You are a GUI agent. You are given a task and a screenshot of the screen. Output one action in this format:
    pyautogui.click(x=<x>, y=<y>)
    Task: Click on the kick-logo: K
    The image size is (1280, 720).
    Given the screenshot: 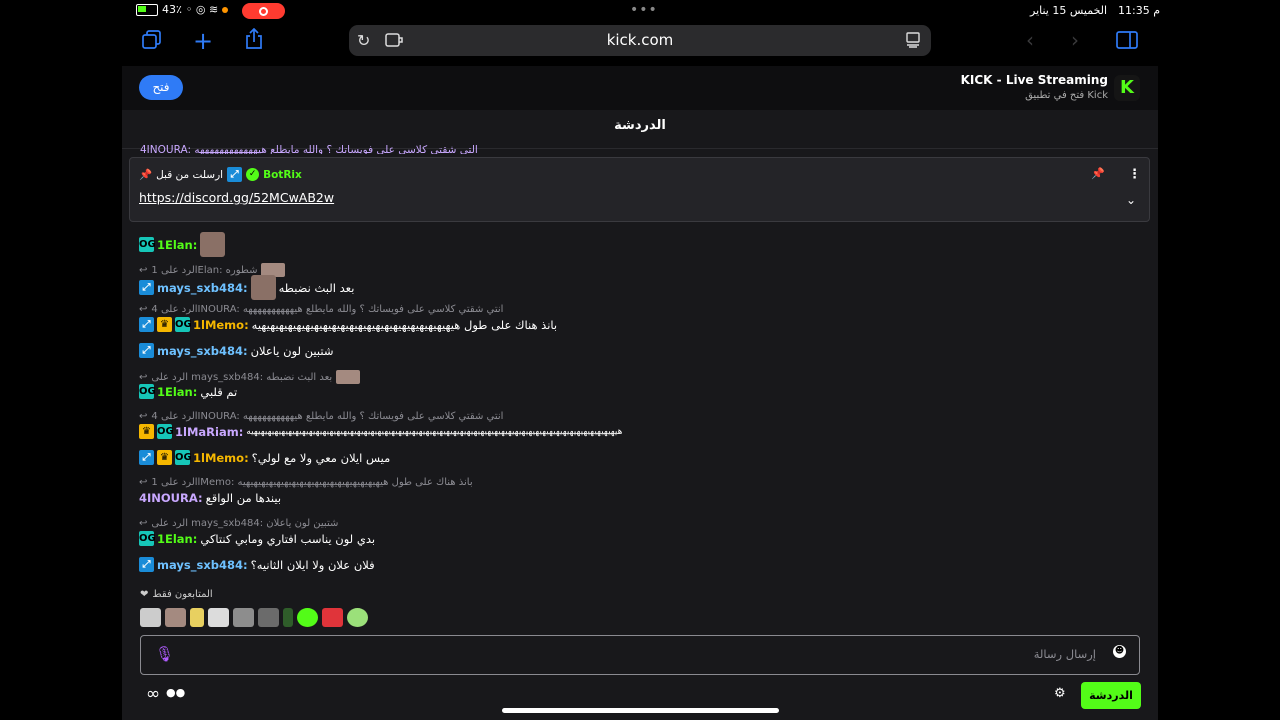 What is the action you would take?
    pyautogui.click(x=1127, y=88)
    